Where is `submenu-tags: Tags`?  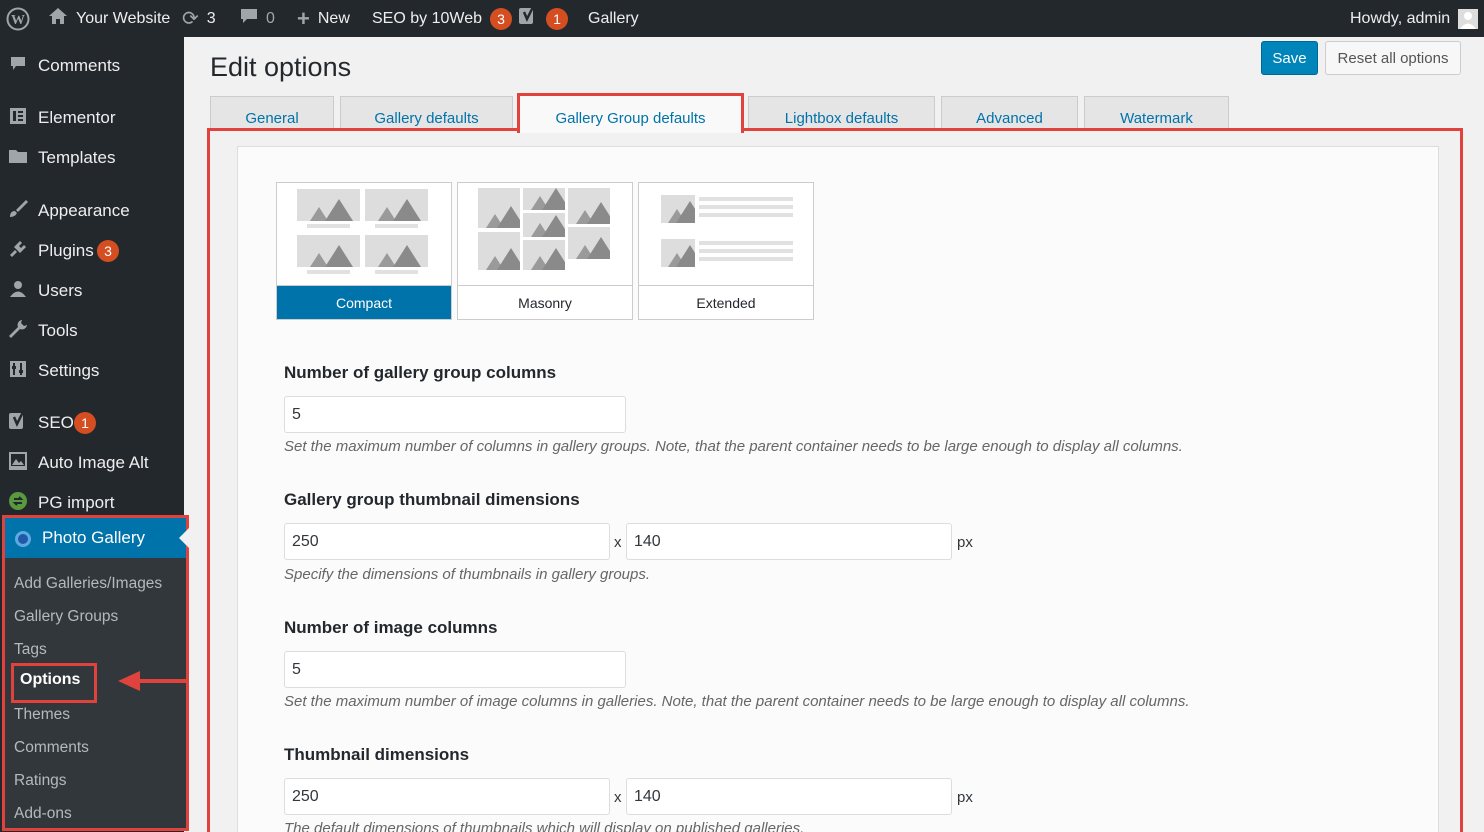
submenu-tags: Tags is located at coordinates (30, 650).